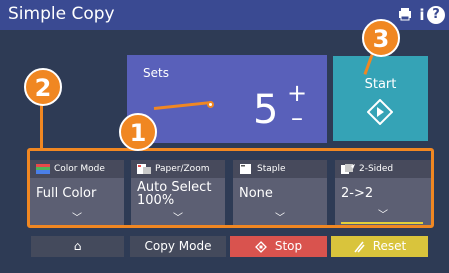  What do you see at coordinates (138, 132) in the screenshot?
I see `callout-1: 1` at bounding box center [138, 132].